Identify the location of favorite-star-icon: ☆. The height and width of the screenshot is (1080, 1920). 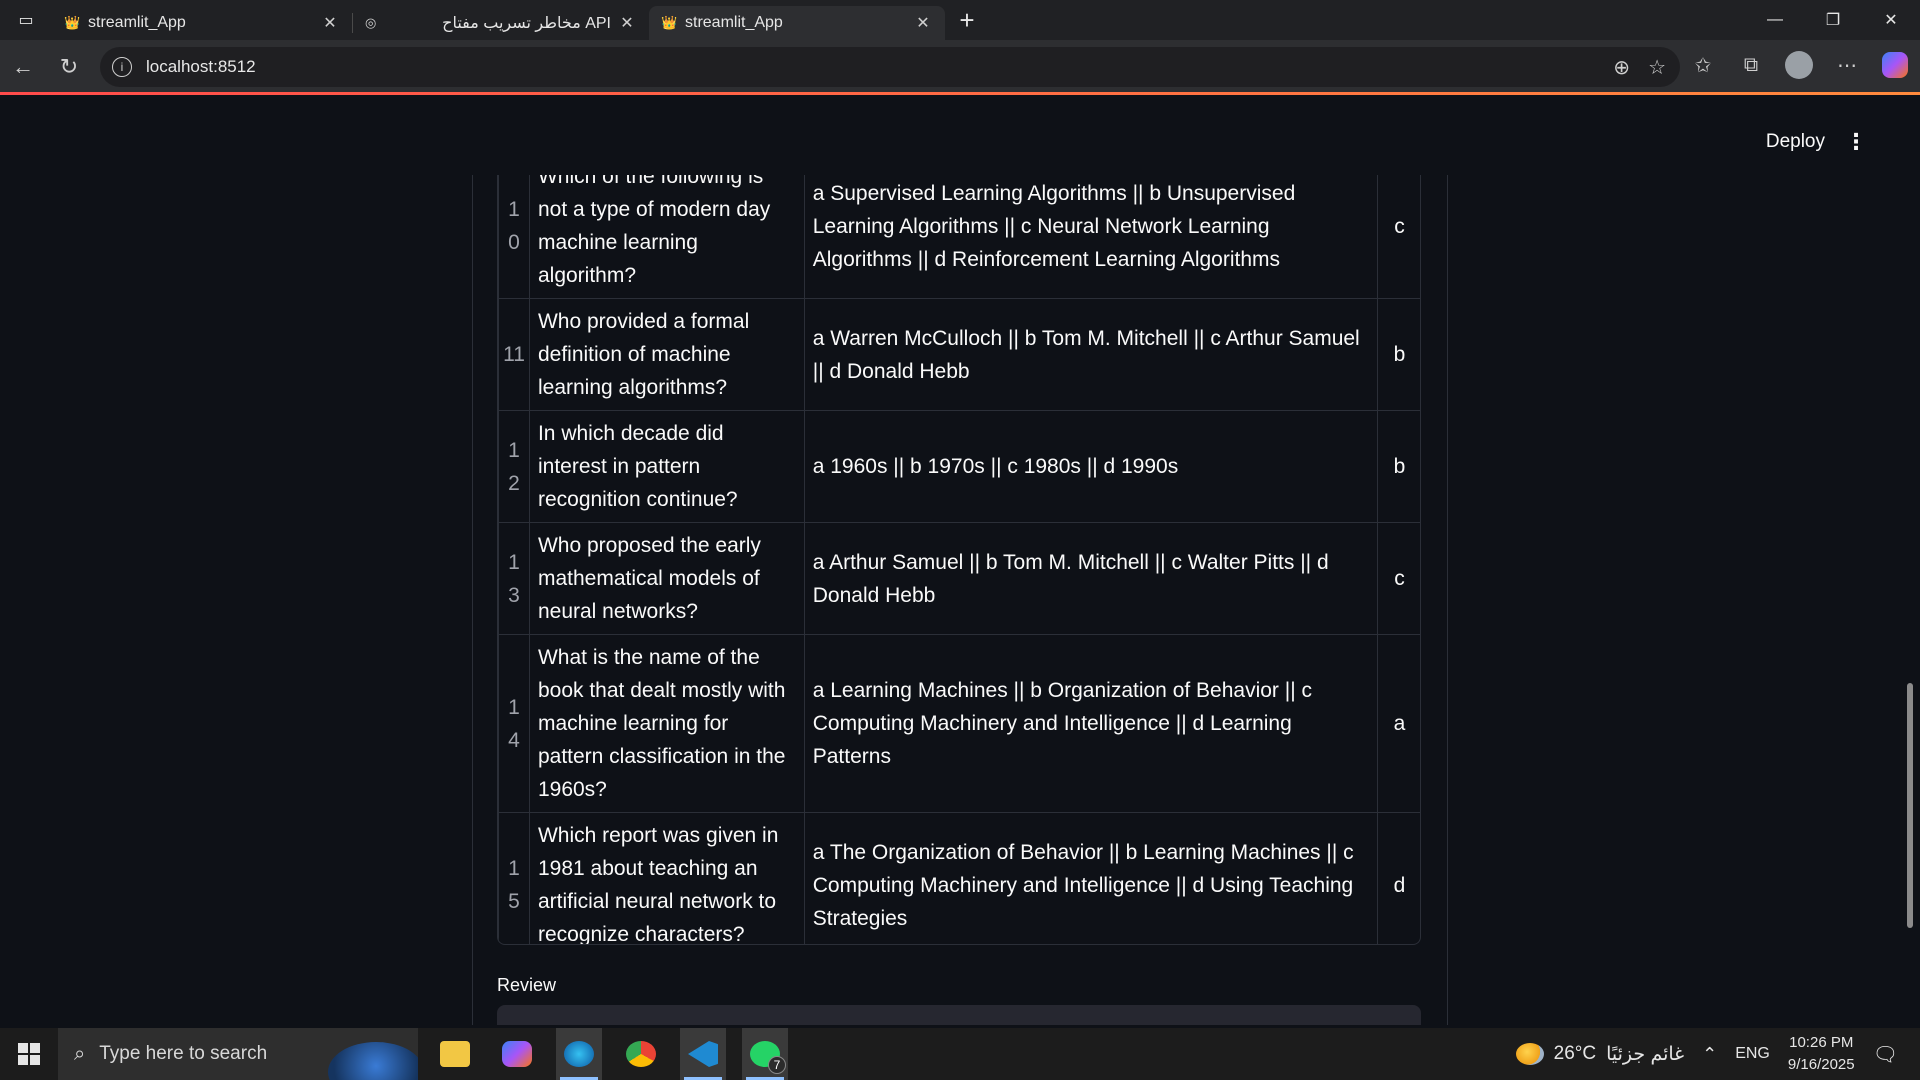
(1657, 67).